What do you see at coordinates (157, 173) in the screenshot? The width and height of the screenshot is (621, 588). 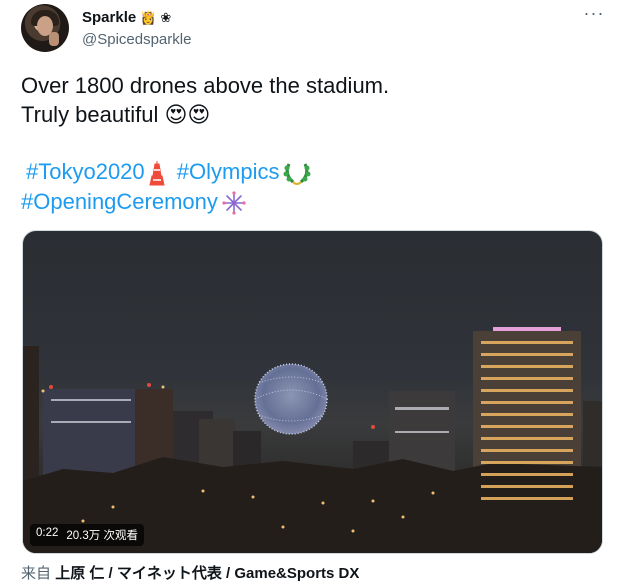 I see `tokyo-tower-icon` at bounding box center [157, 173].